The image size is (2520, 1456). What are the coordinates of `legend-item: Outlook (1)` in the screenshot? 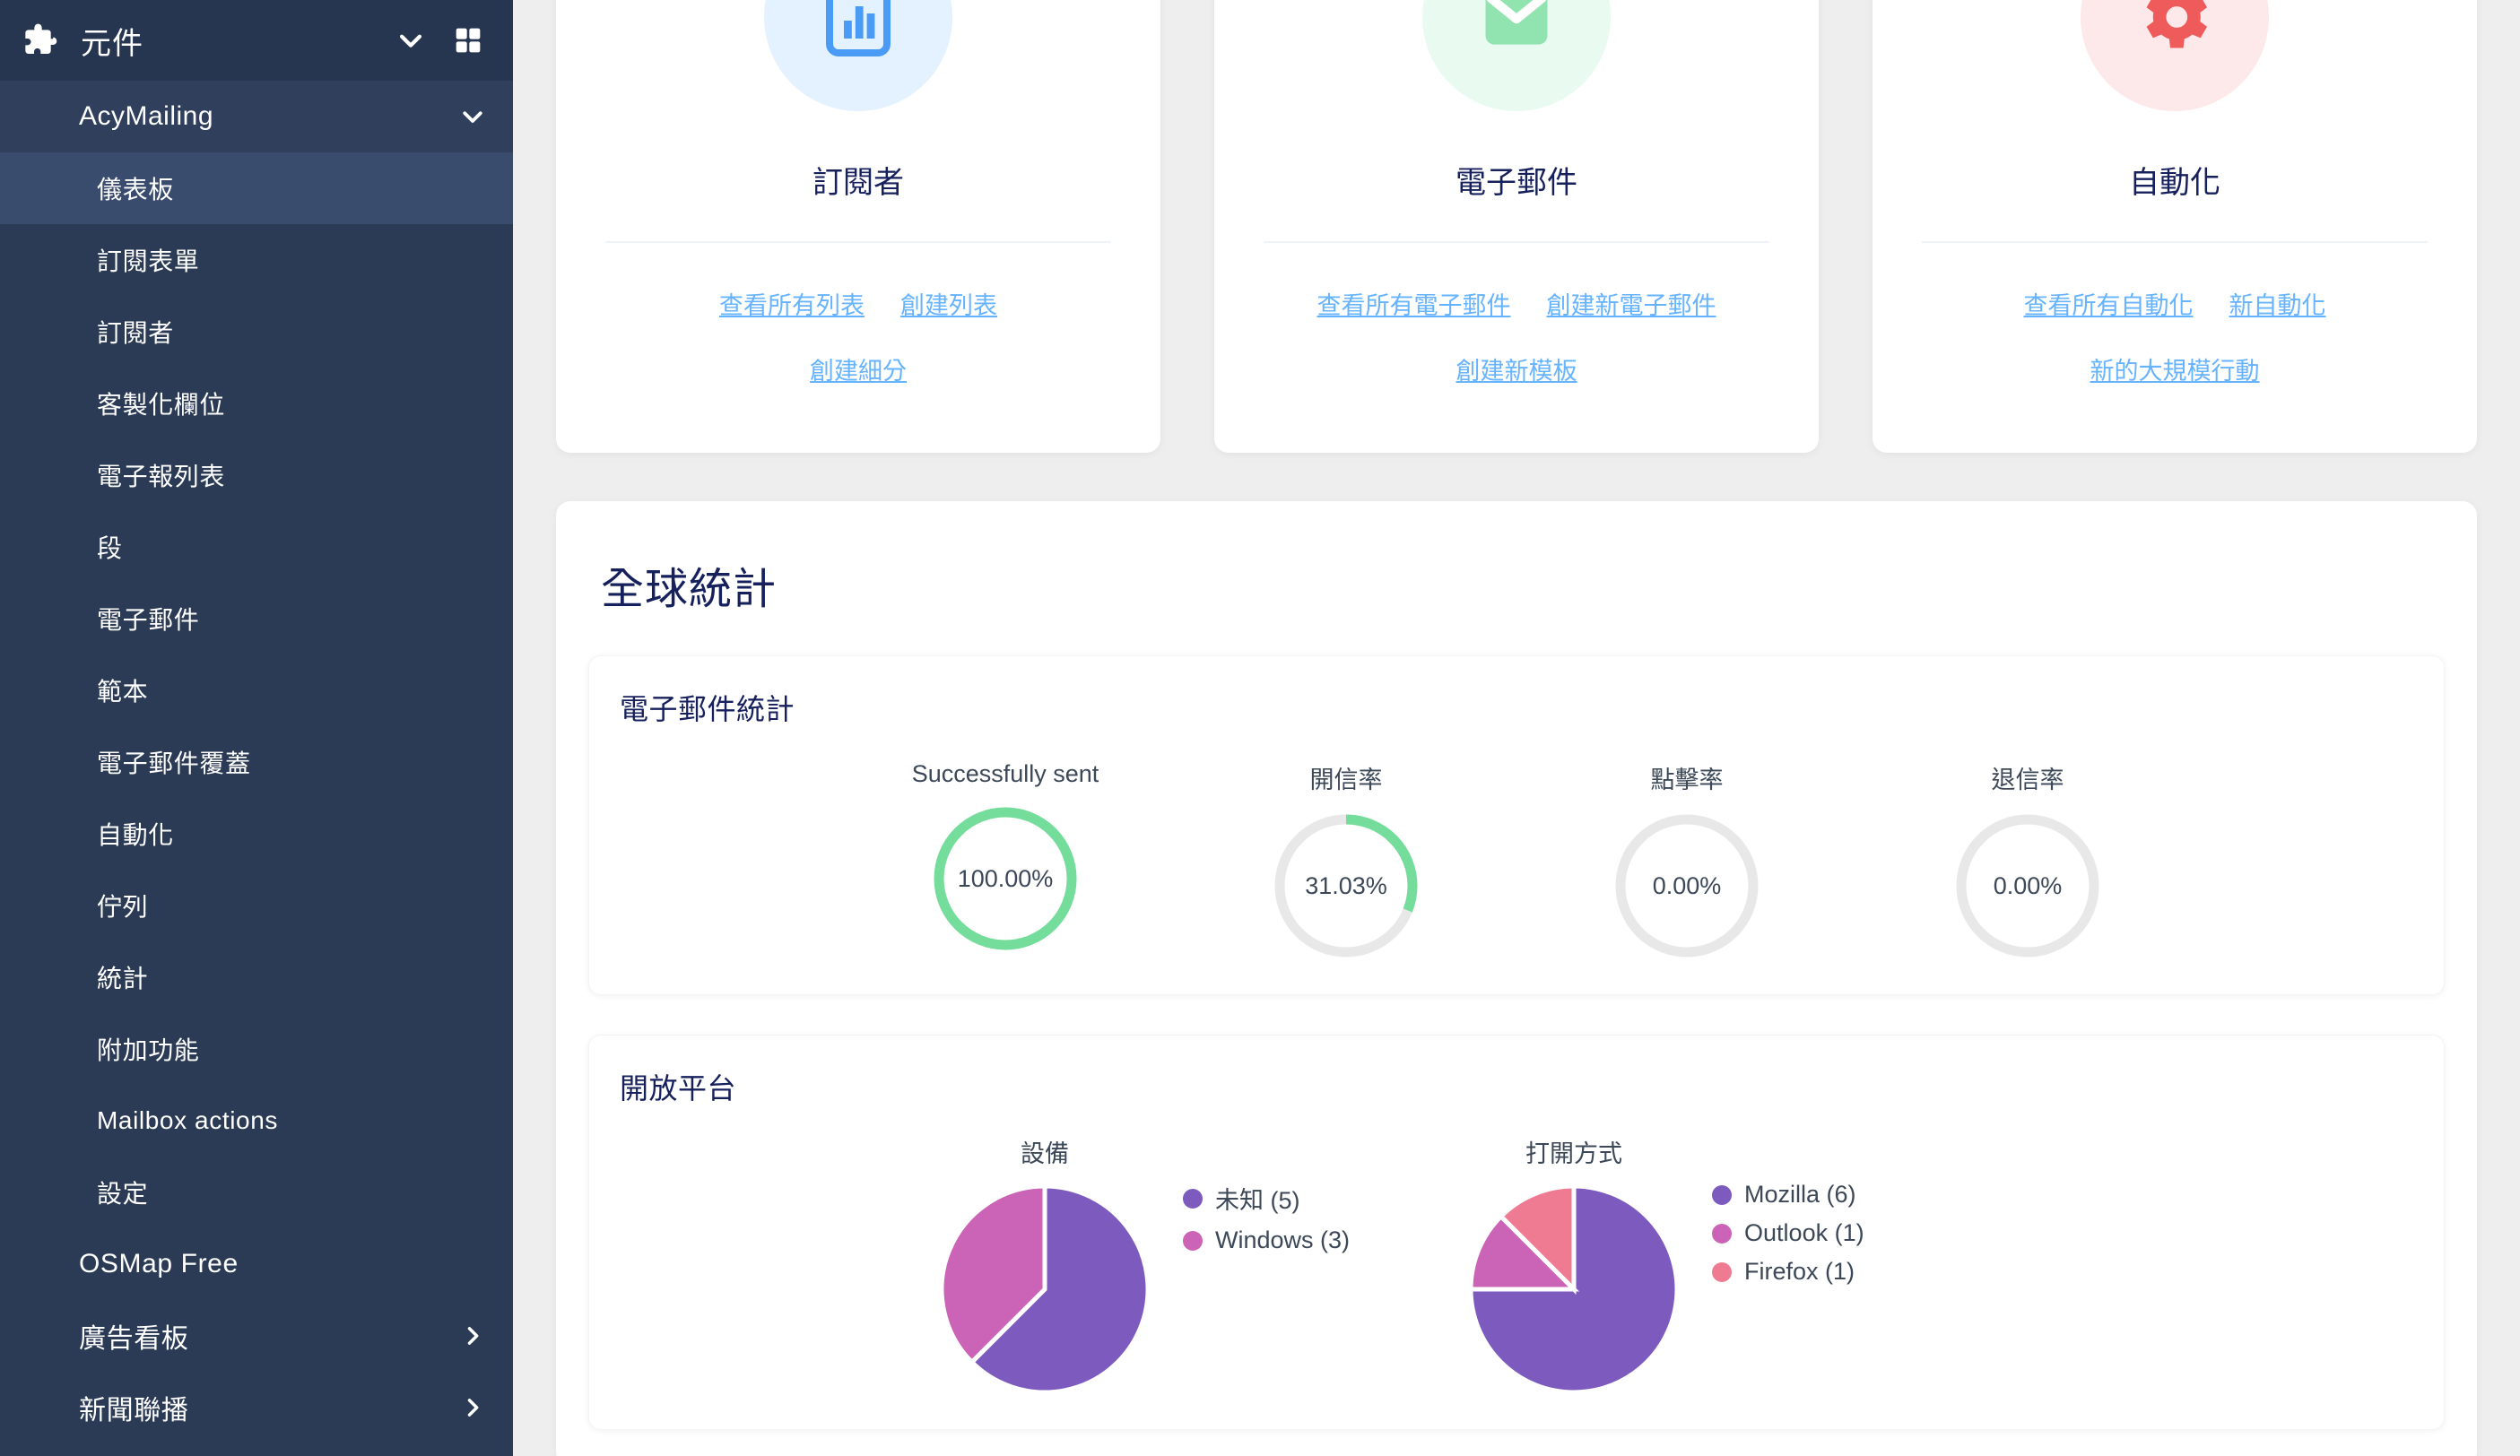 It's located at (1788, 1233).